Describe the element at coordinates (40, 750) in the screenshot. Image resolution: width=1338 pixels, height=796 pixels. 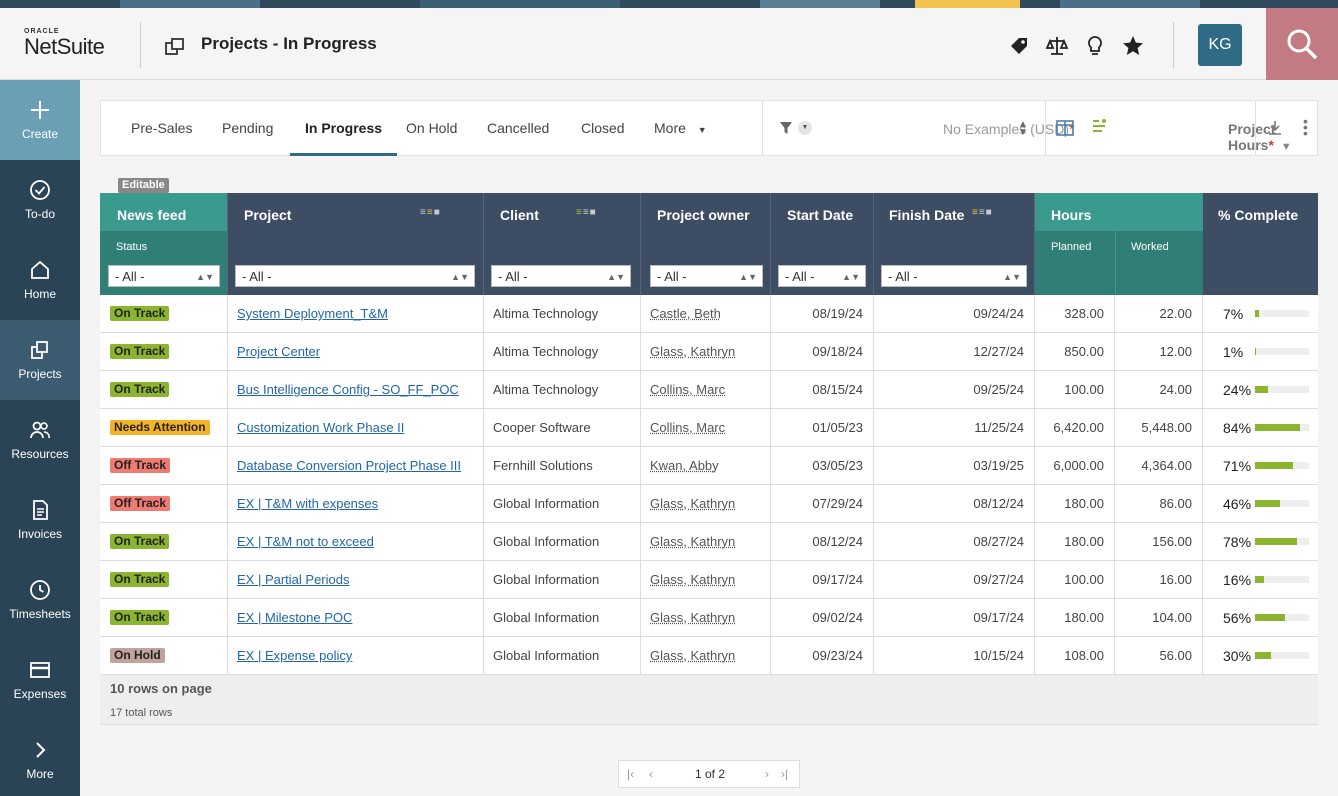
I see `chevron-right-icon` at that location.